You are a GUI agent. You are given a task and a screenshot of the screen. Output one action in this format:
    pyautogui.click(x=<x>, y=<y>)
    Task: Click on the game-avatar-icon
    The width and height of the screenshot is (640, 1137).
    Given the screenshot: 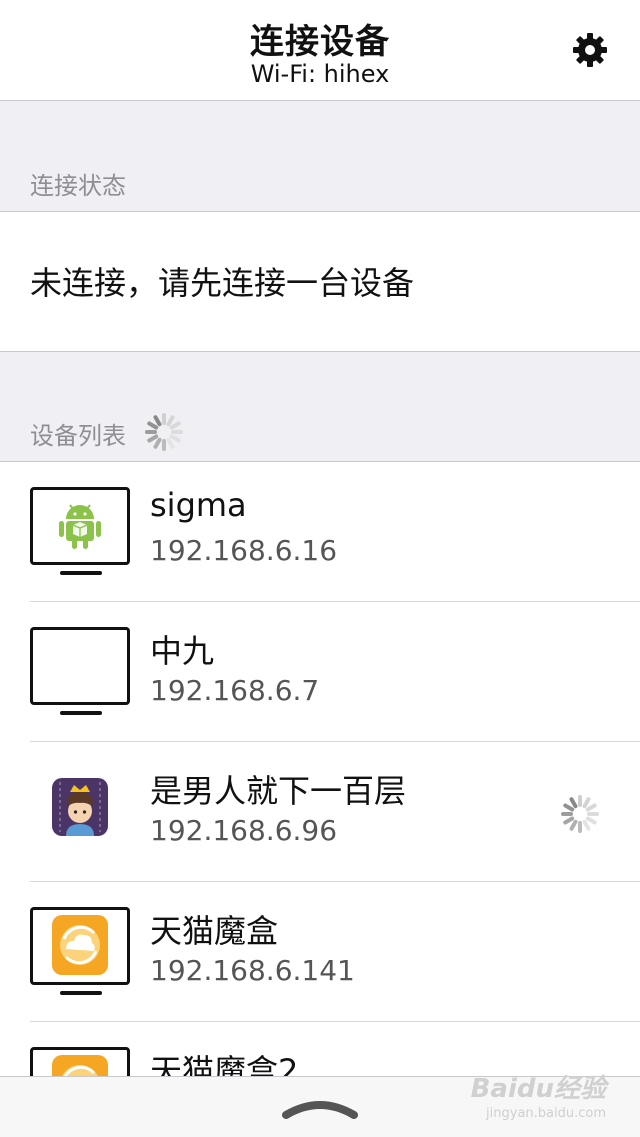 What is the action you would take?
    pyautogui.click(x=80, y=807)
    